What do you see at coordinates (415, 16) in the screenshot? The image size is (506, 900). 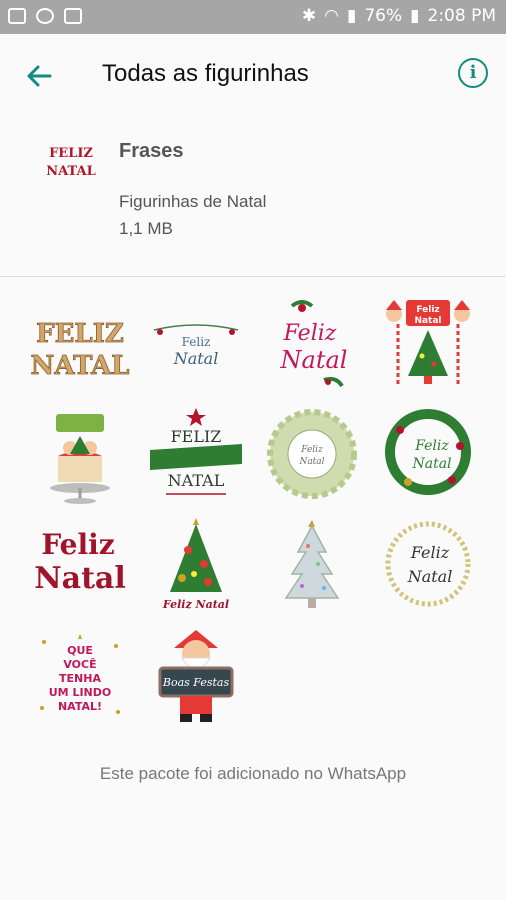 I see `battery-icon: ▮` at bounding box center [415, 16].